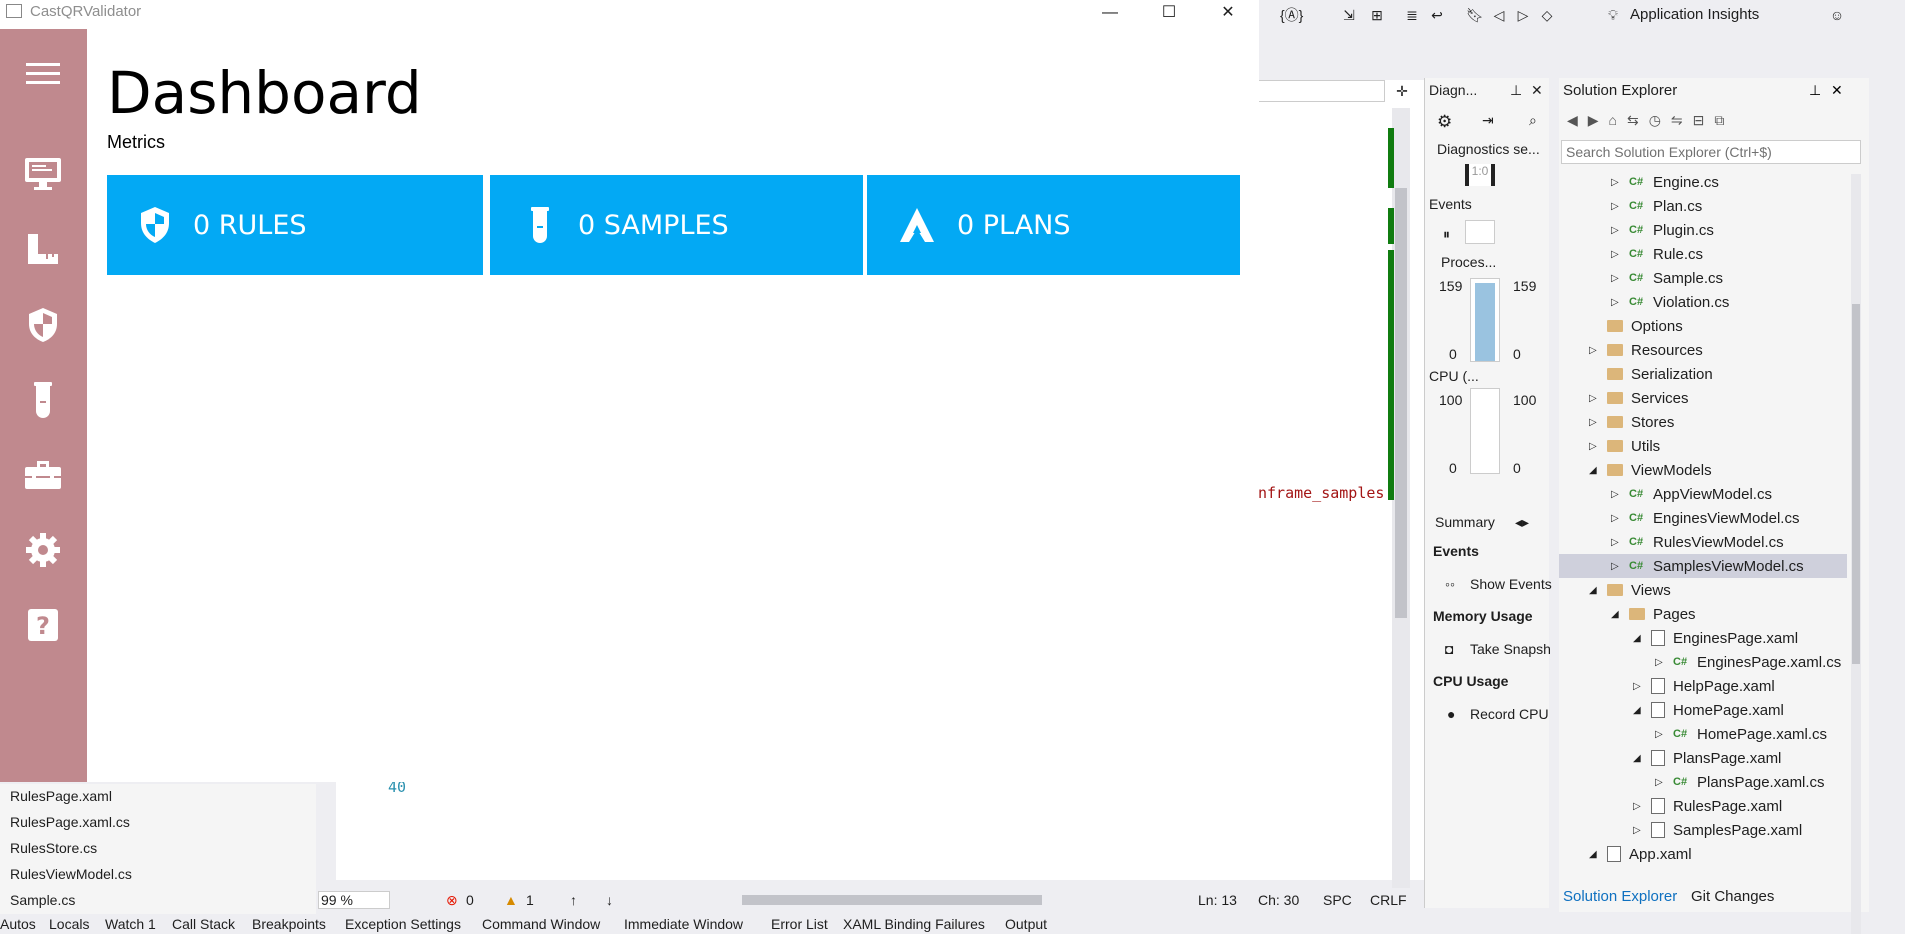  Describe the element at coordinates (1703, 350) in the screenshot. I see `tree-item: ▷ Resources` at that location.